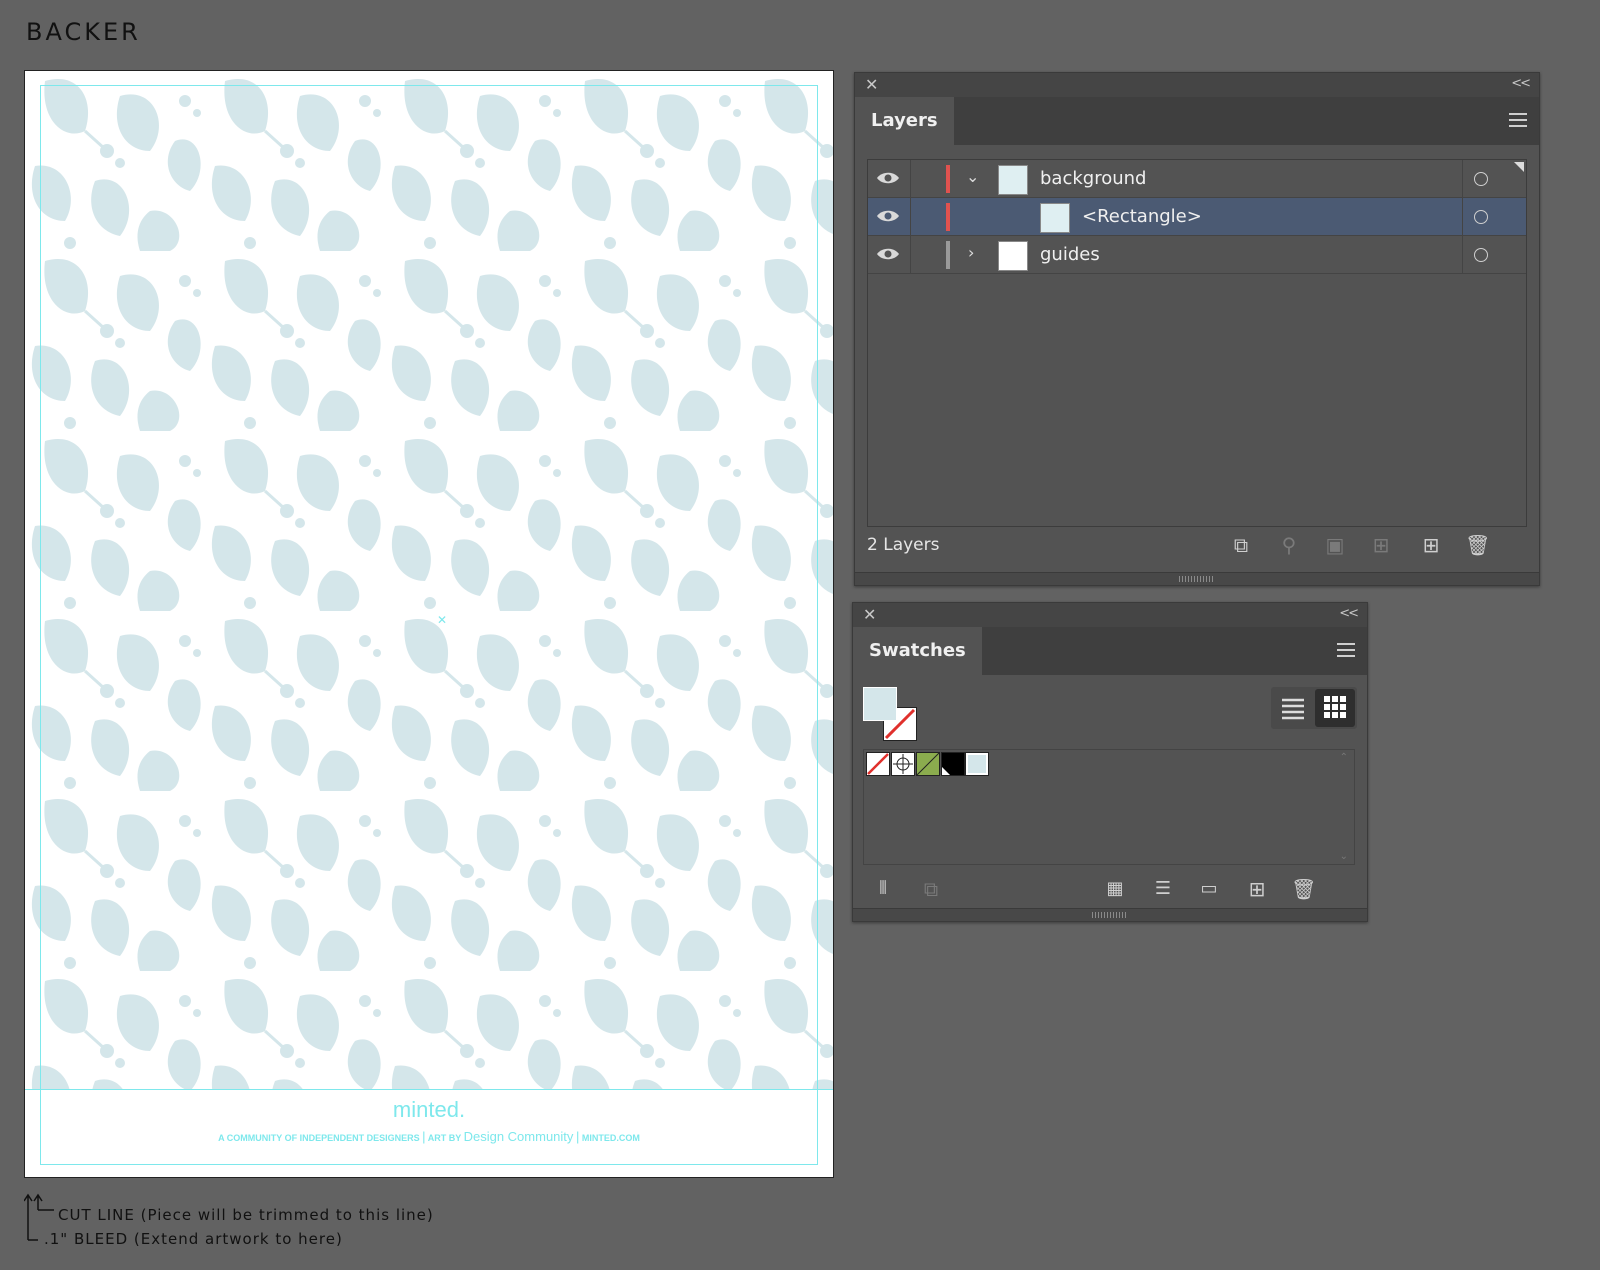 The width and height of the screenshot is (1600, 1270). I want to click on bleed-label: .1" BLEED (Extend artwork to here), so click(193, 1239).